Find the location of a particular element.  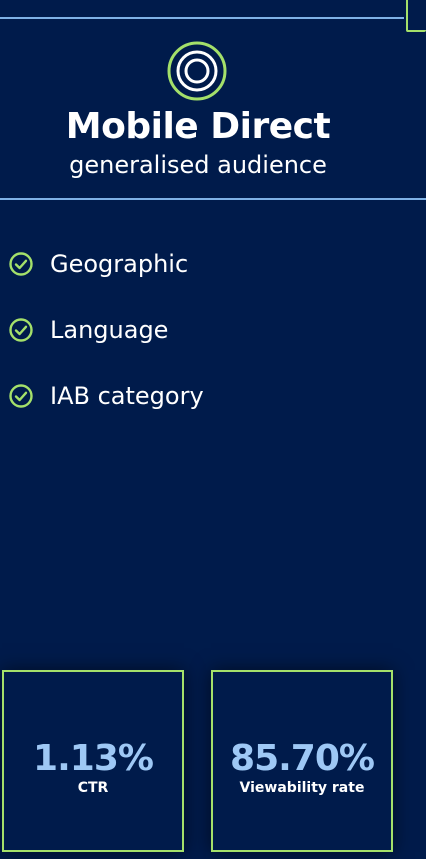

page-title: Mobile Direct is located at coordinates (198, 126).